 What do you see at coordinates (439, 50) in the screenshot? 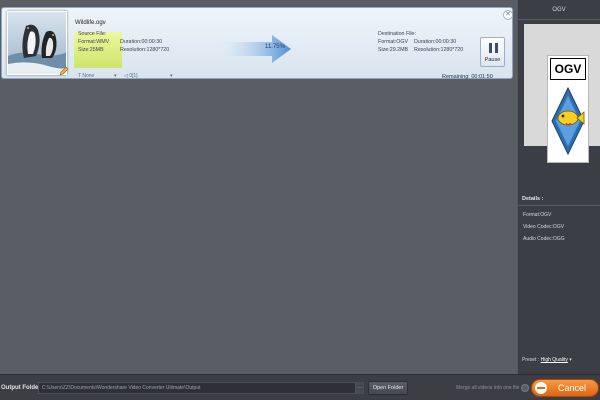
I see `destination-resolution: Resolution:1280*720` at bounding box center [439, 50].